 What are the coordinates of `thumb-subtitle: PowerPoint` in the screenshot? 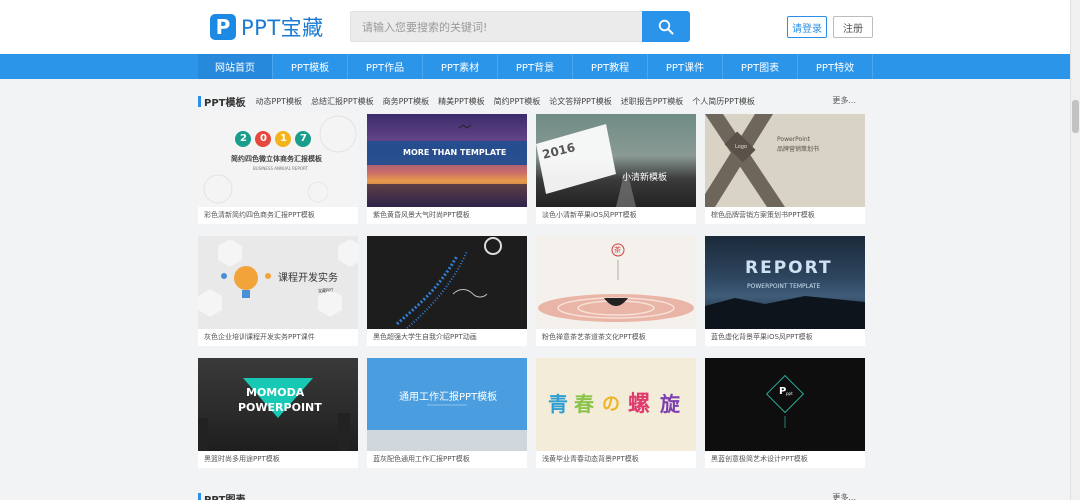 It's located at (794, 139).